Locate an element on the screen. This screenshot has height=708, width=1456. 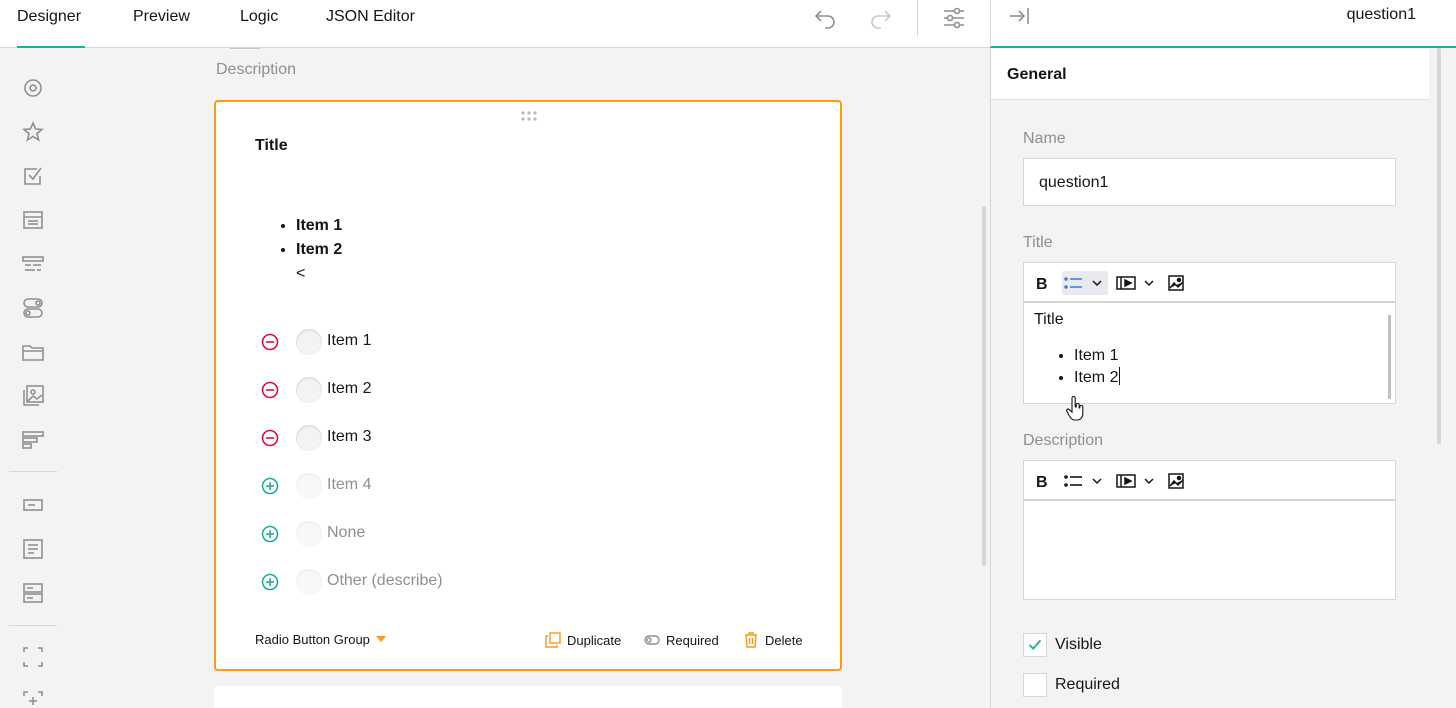
duplicate-button: Duplicate is located at coordinates (583, 640).